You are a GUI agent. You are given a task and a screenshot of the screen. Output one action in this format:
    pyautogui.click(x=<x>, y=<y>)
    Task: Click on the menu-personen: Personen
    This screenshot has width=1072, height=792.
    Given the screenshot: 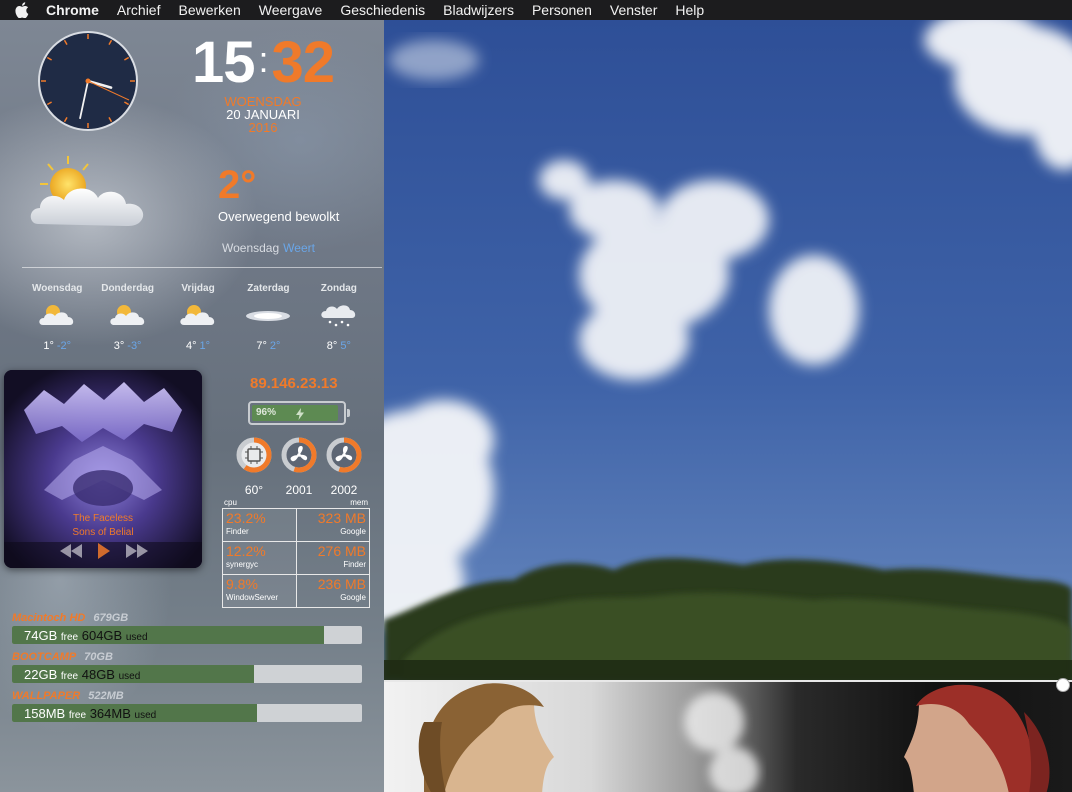 What is the action you would take?
    pyautogui.click(x=562, y=10)
    